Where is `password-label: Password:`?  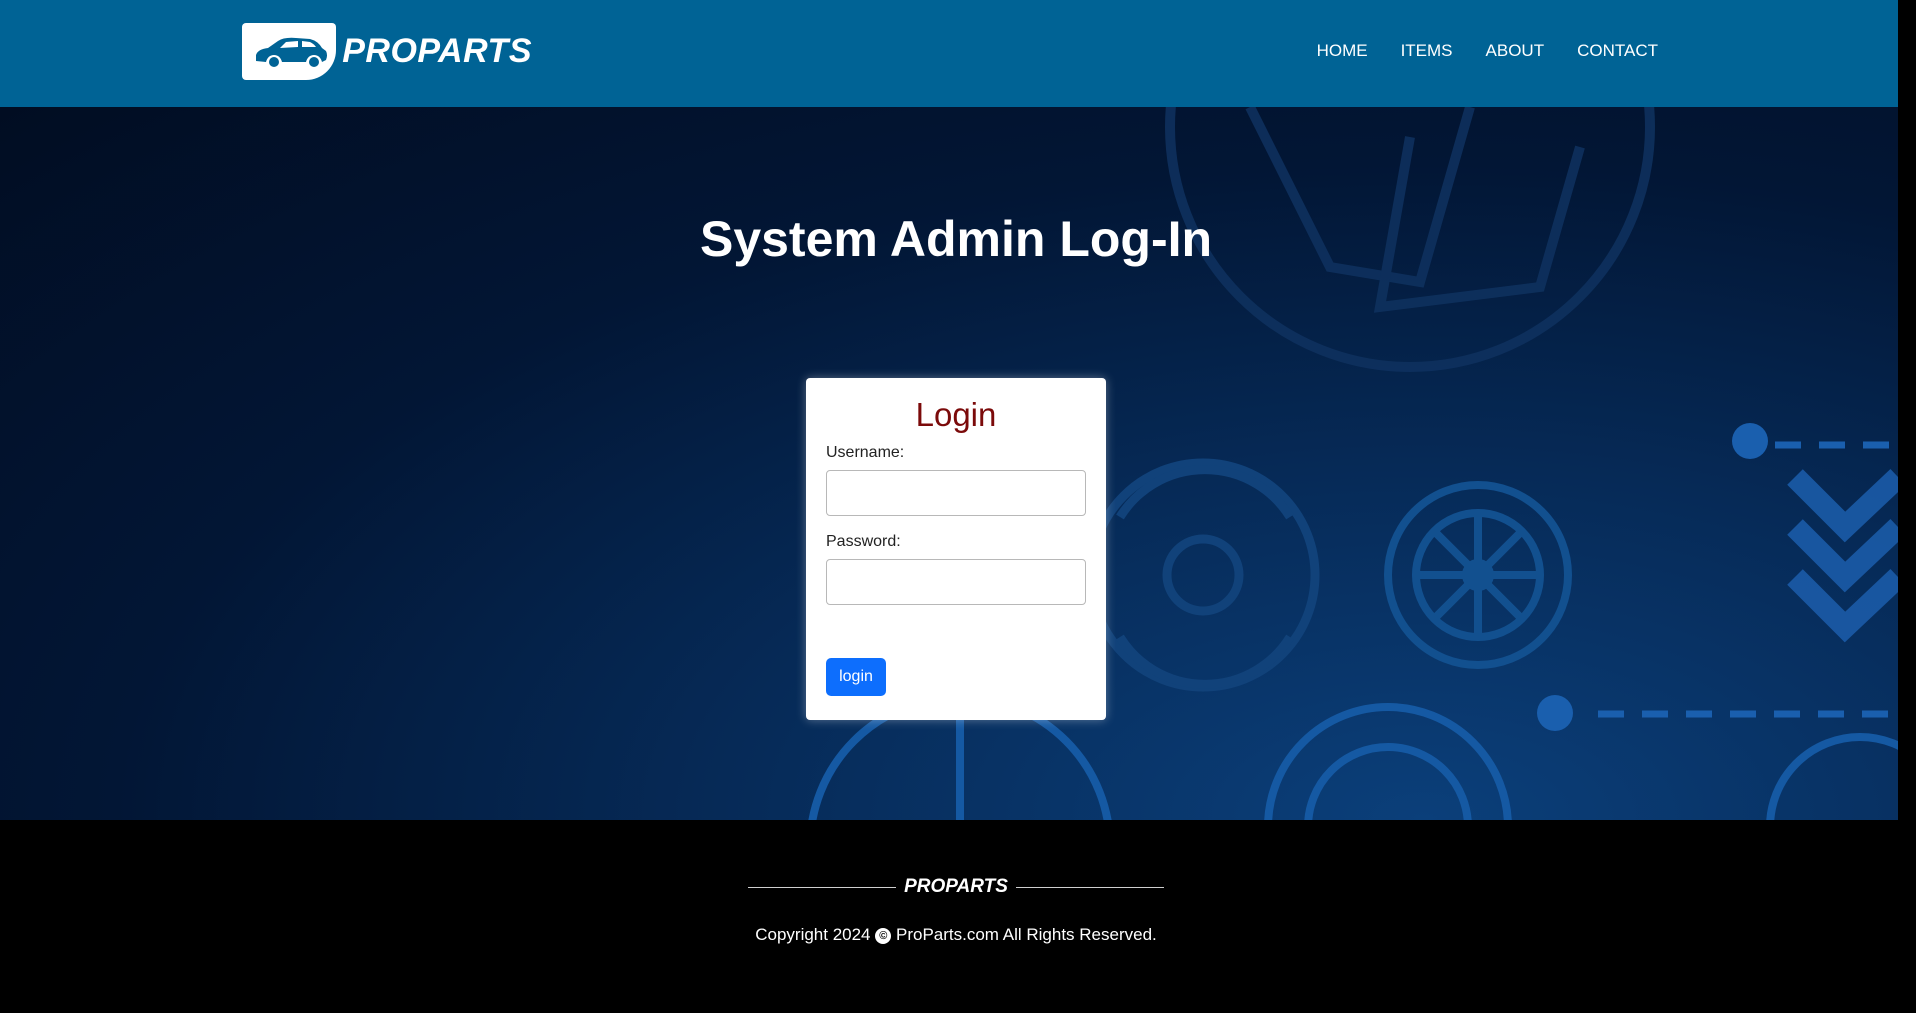
password-label: Password: is located at coordinates (863, 541).